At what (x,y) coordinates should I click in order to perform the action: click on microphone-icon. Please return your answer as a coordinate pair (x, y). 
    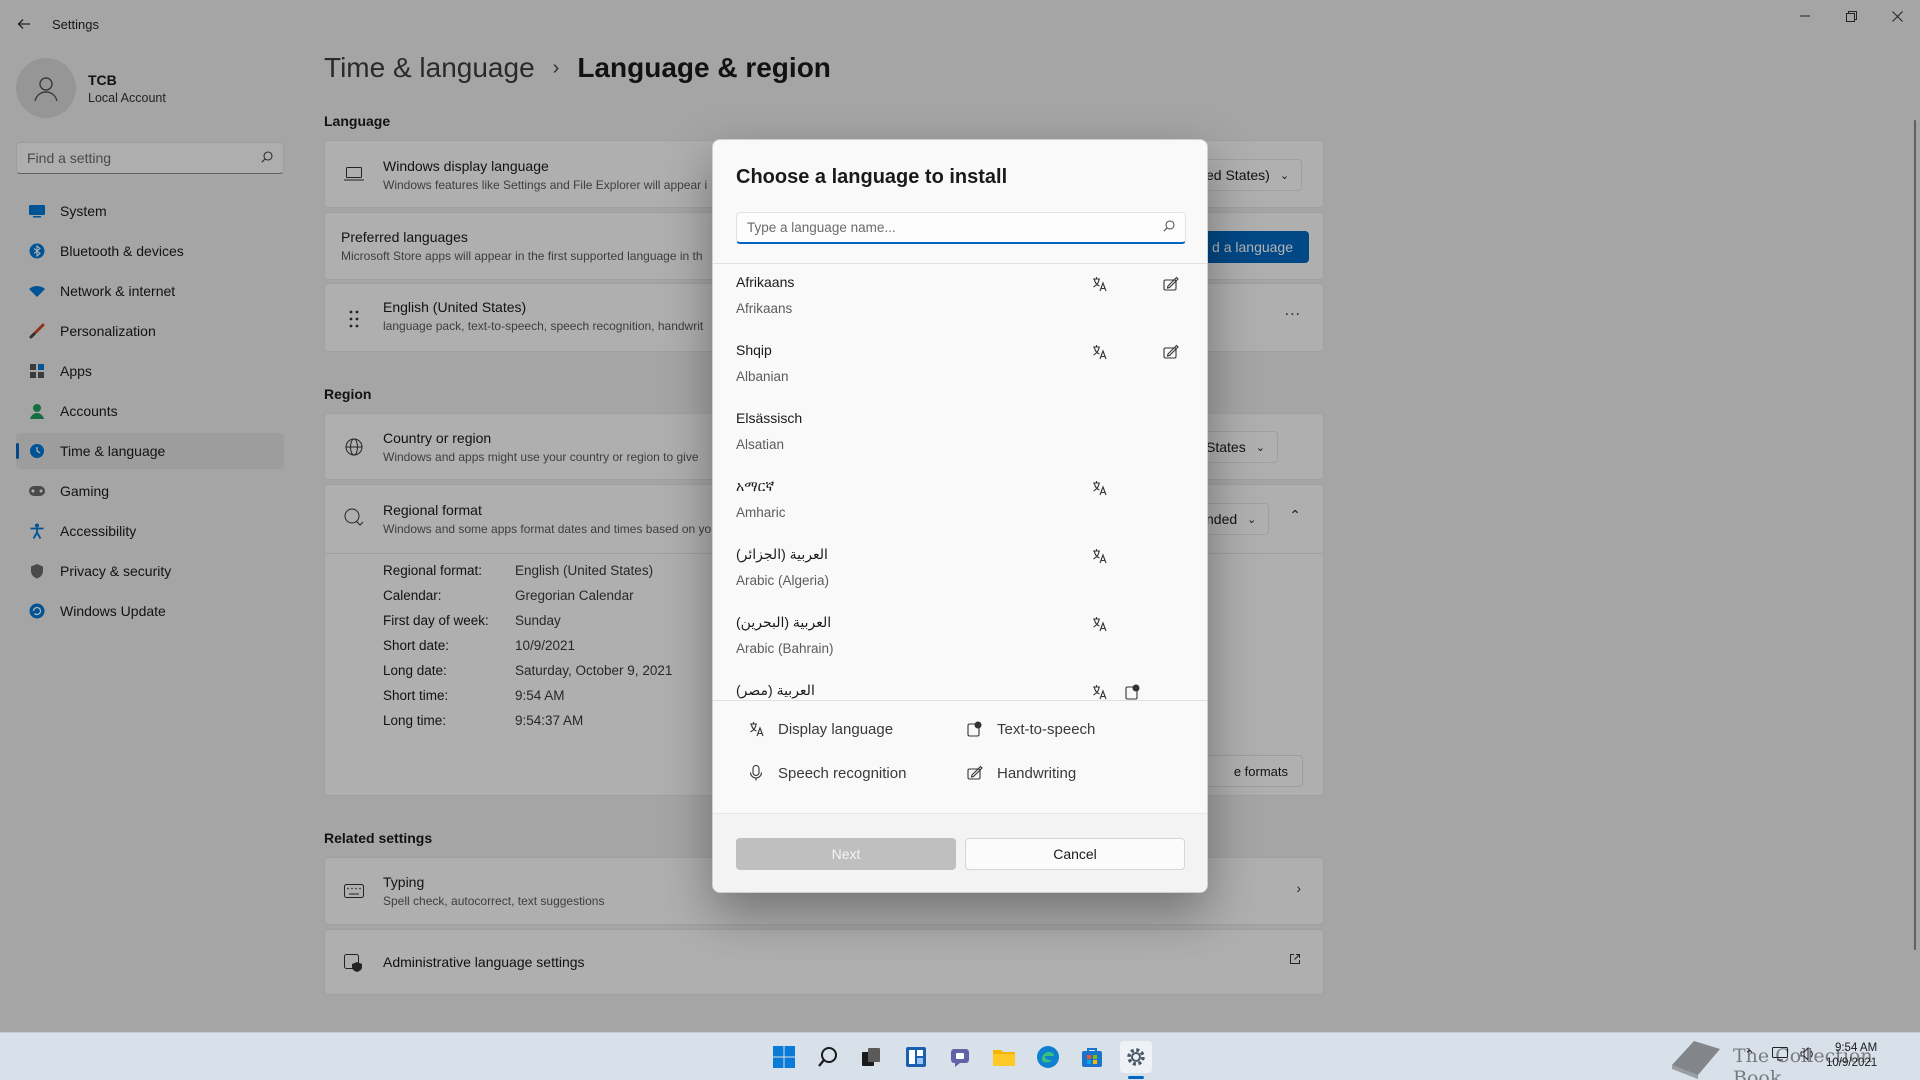
    Looking at the image, I should click on (756, 773).